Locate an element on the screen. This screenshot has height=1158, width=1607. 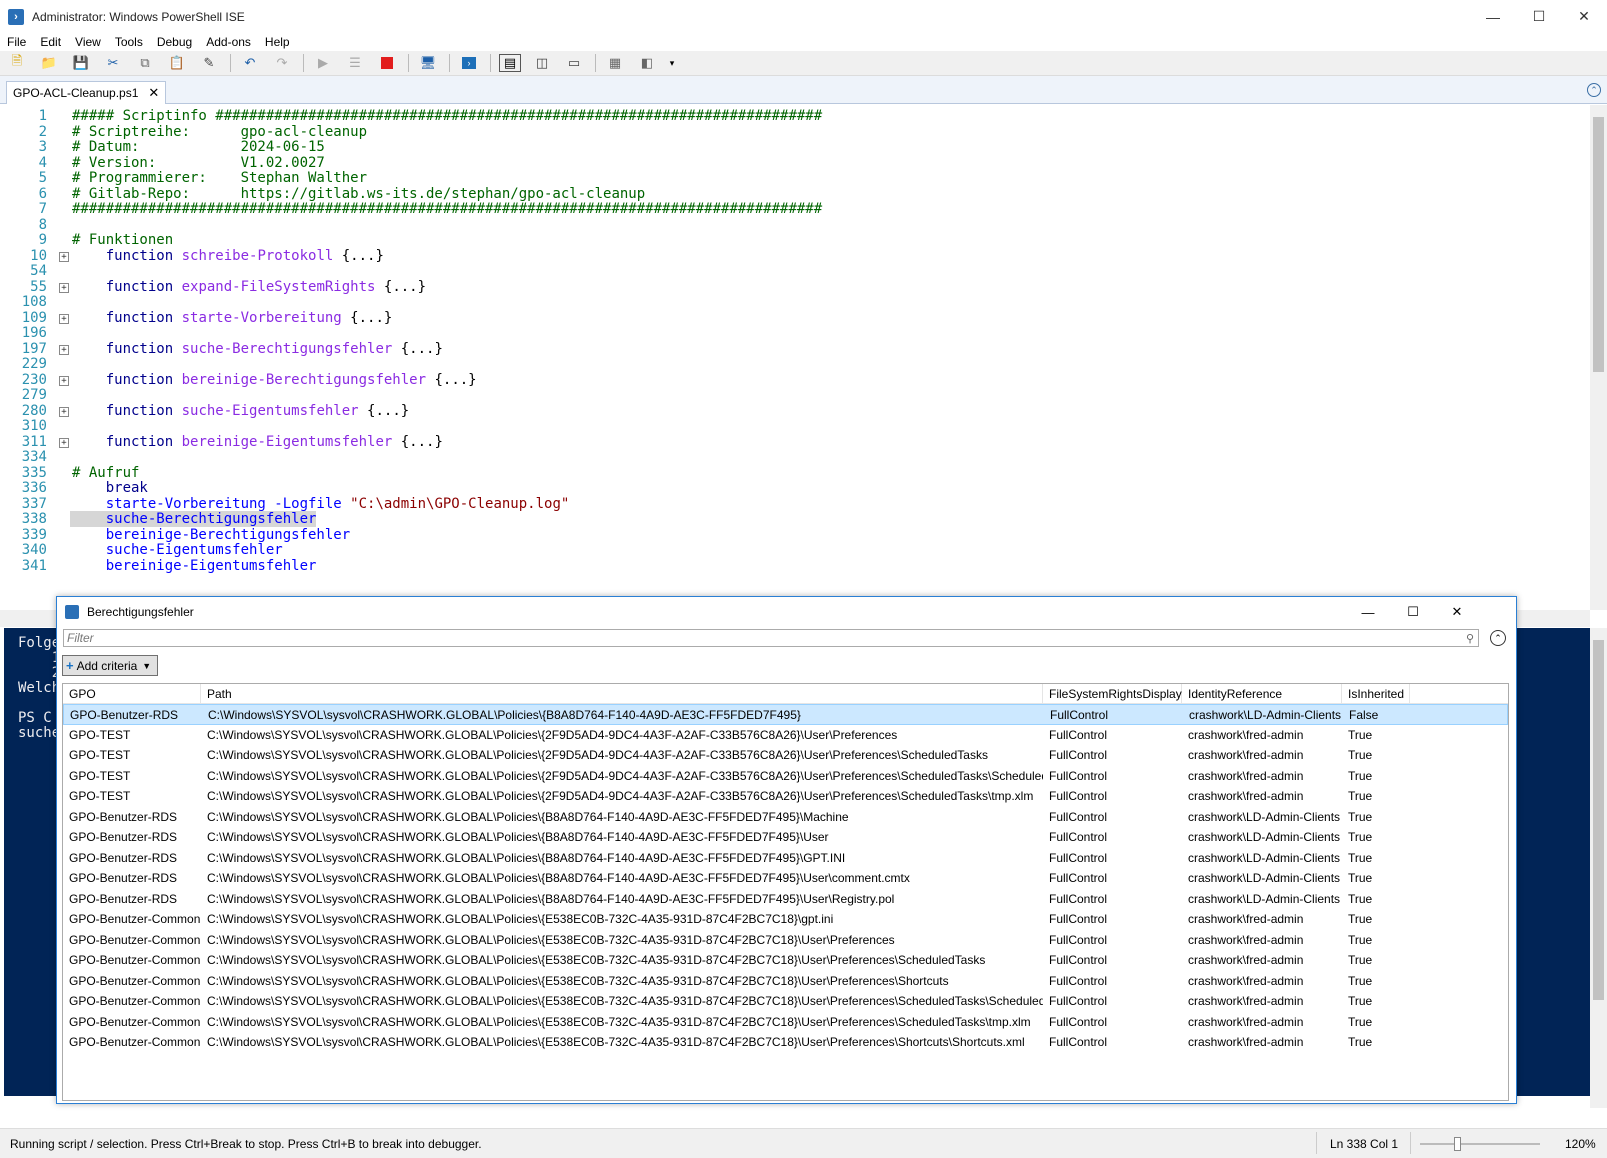
grid-close-button: ✕ is located at coordinates (1457, 612).